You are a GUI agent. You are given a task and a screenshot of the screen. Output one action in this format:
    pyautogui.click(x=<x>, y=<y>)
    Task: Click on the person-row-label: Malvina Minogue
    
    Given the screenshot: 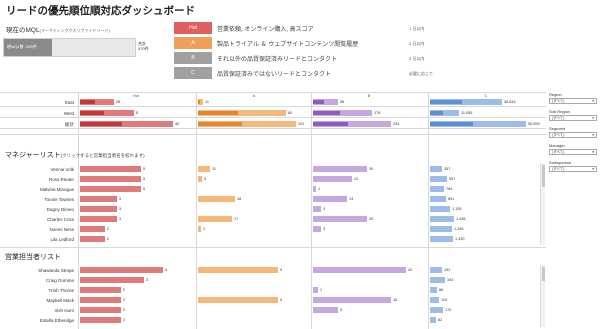 What is the action you would take?
    pyautogui.click(x=44, y=189)
    